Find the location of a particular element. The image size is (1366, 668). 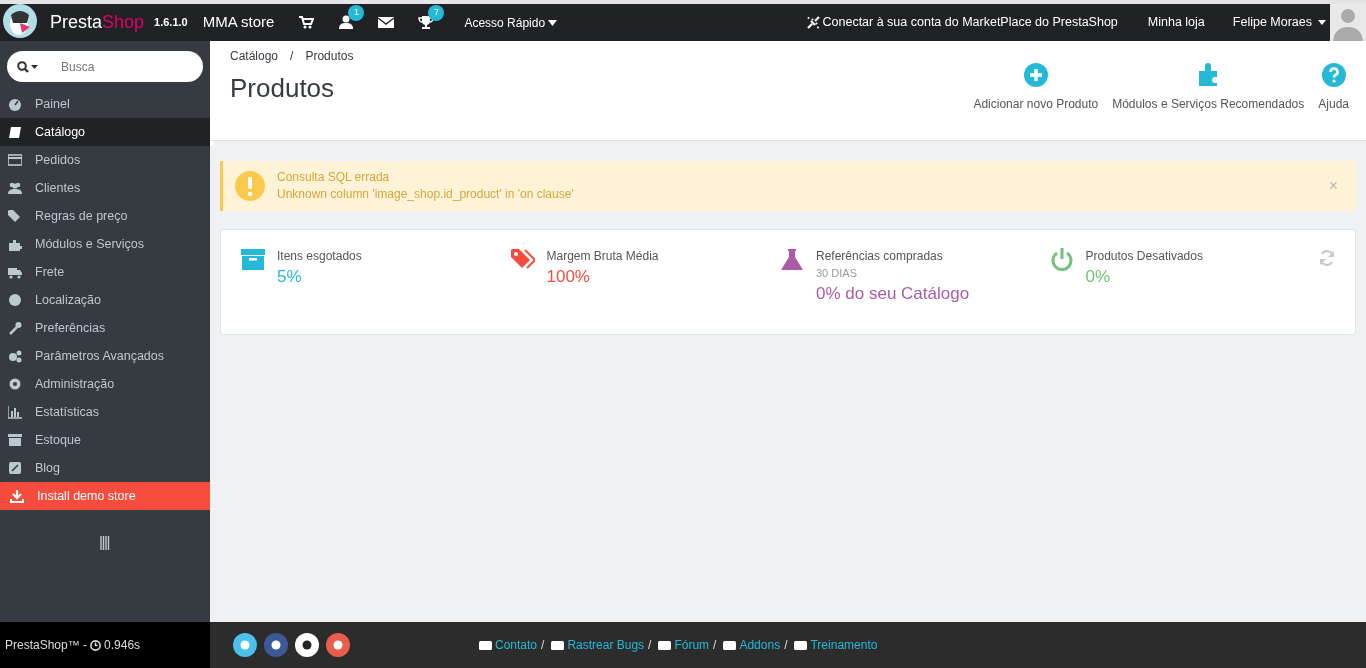

twitter-bird-link is located at coordinates (245, 645).